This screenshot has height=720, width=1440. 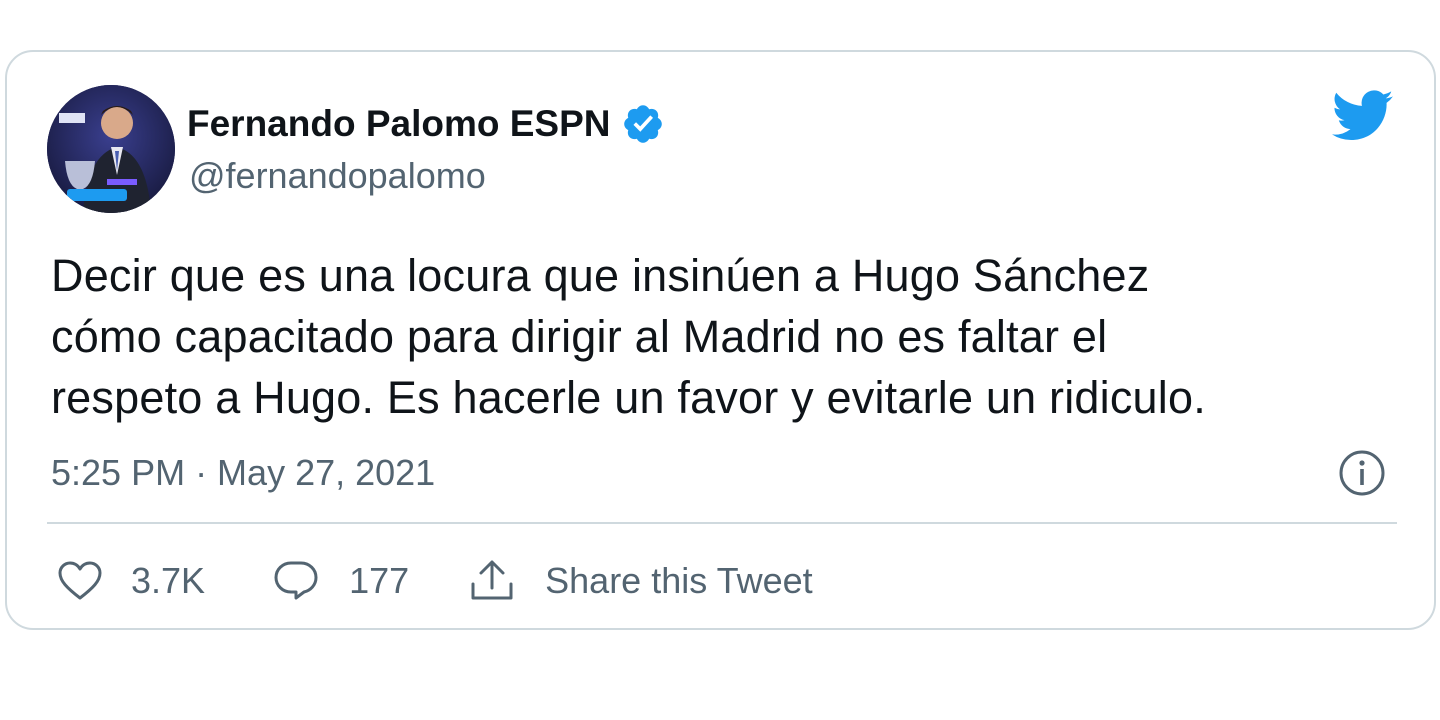 I want to click on reply-bubble-icon, so click(x=296, y=580).